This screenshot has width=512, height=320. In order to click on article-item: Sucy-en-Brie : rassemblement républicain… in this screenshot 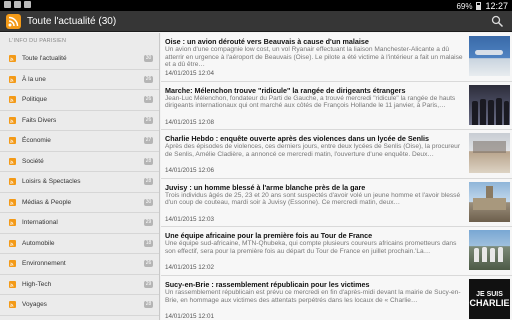, I will do `click(336, 297)`.